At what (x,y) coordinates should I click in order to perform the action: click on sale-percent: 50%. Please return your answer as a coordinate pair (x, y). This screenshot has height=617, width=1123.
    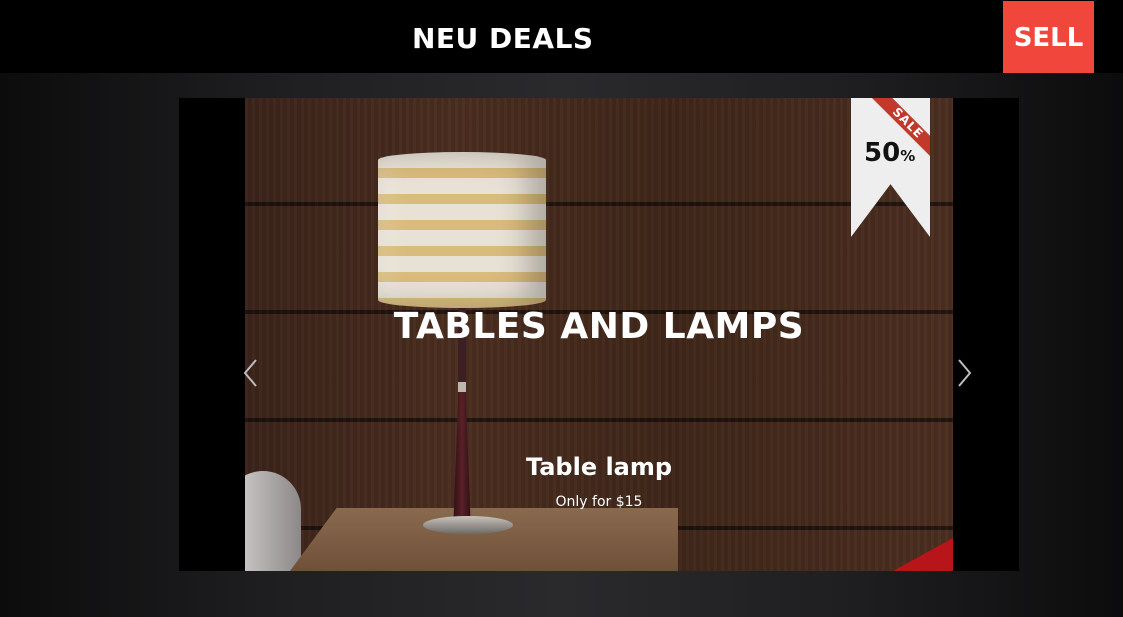
    Looking at the image, I should click on (889, 153).